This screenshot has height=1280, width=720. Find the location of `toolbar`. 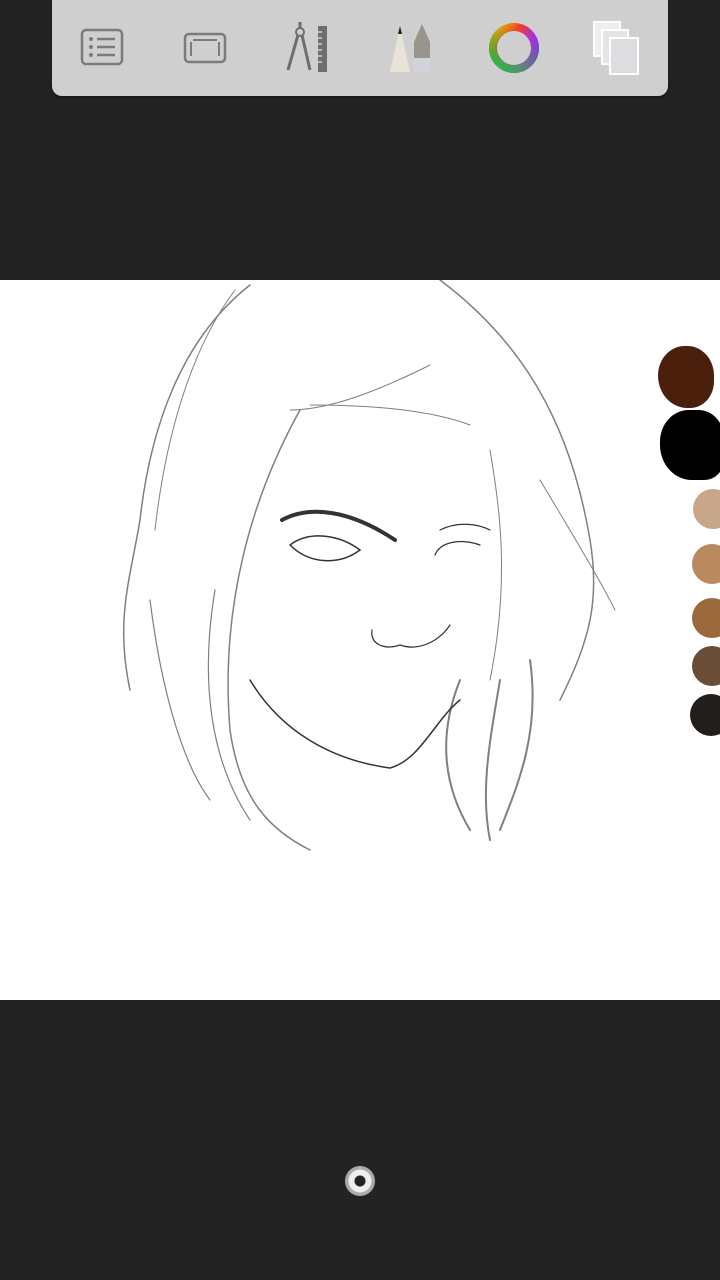

toolbar is located at coordinates (360, 48).